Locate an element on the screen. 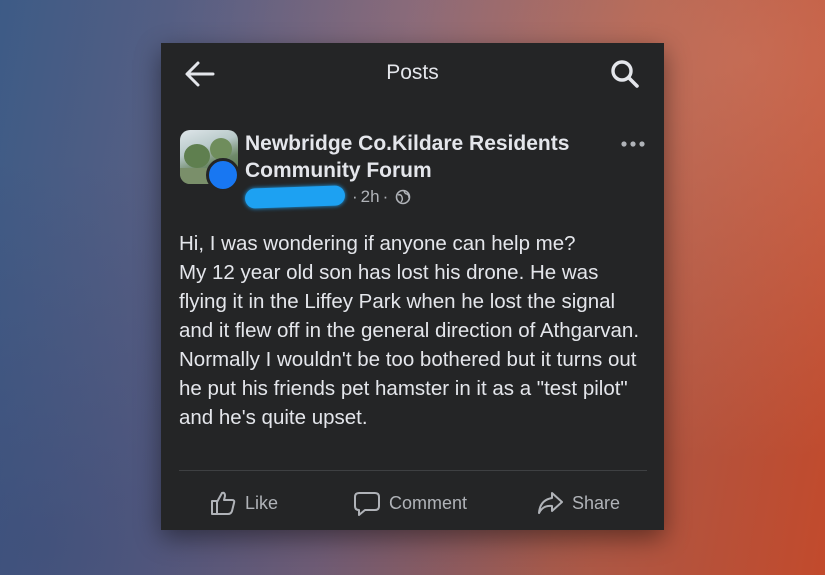 This screenshot has height=575, width=825. comment-icon is located at coordinates (367, 504).